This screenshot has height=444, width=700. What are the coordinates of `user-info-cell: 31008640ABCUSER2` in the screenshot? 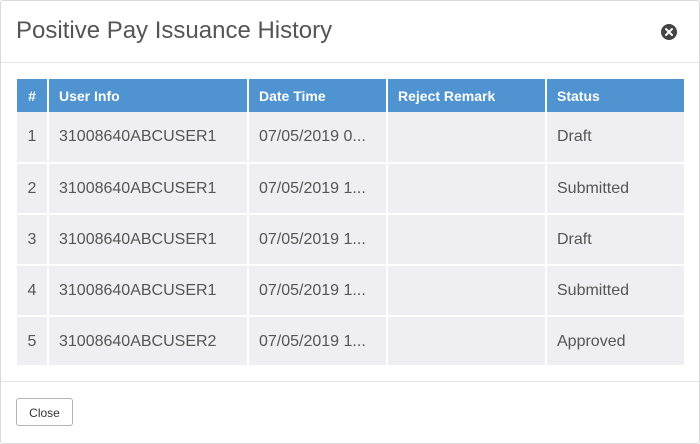 It's located at (148, 340).